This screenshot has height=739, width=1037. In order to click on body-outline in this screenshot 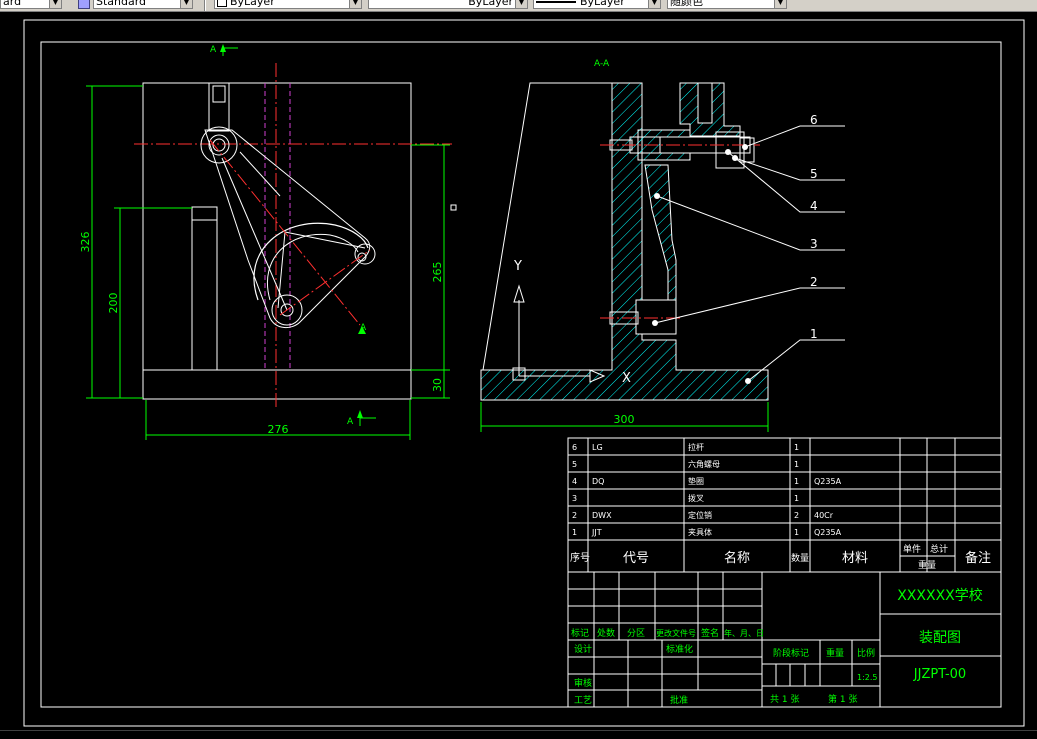, I will do `click(277, 226)`.